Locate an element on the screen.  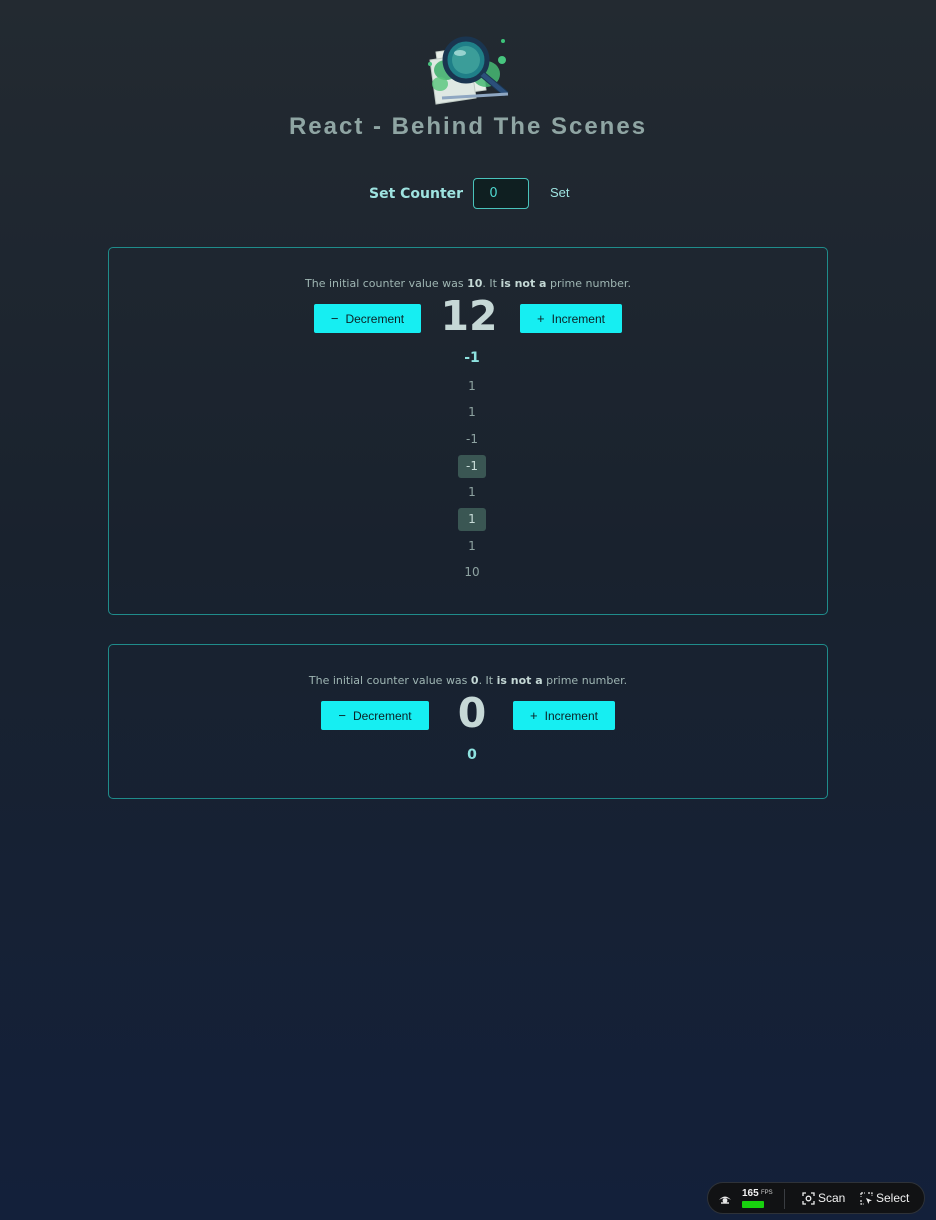
magnifier-logo-icon is located at coordinates (468, 70).